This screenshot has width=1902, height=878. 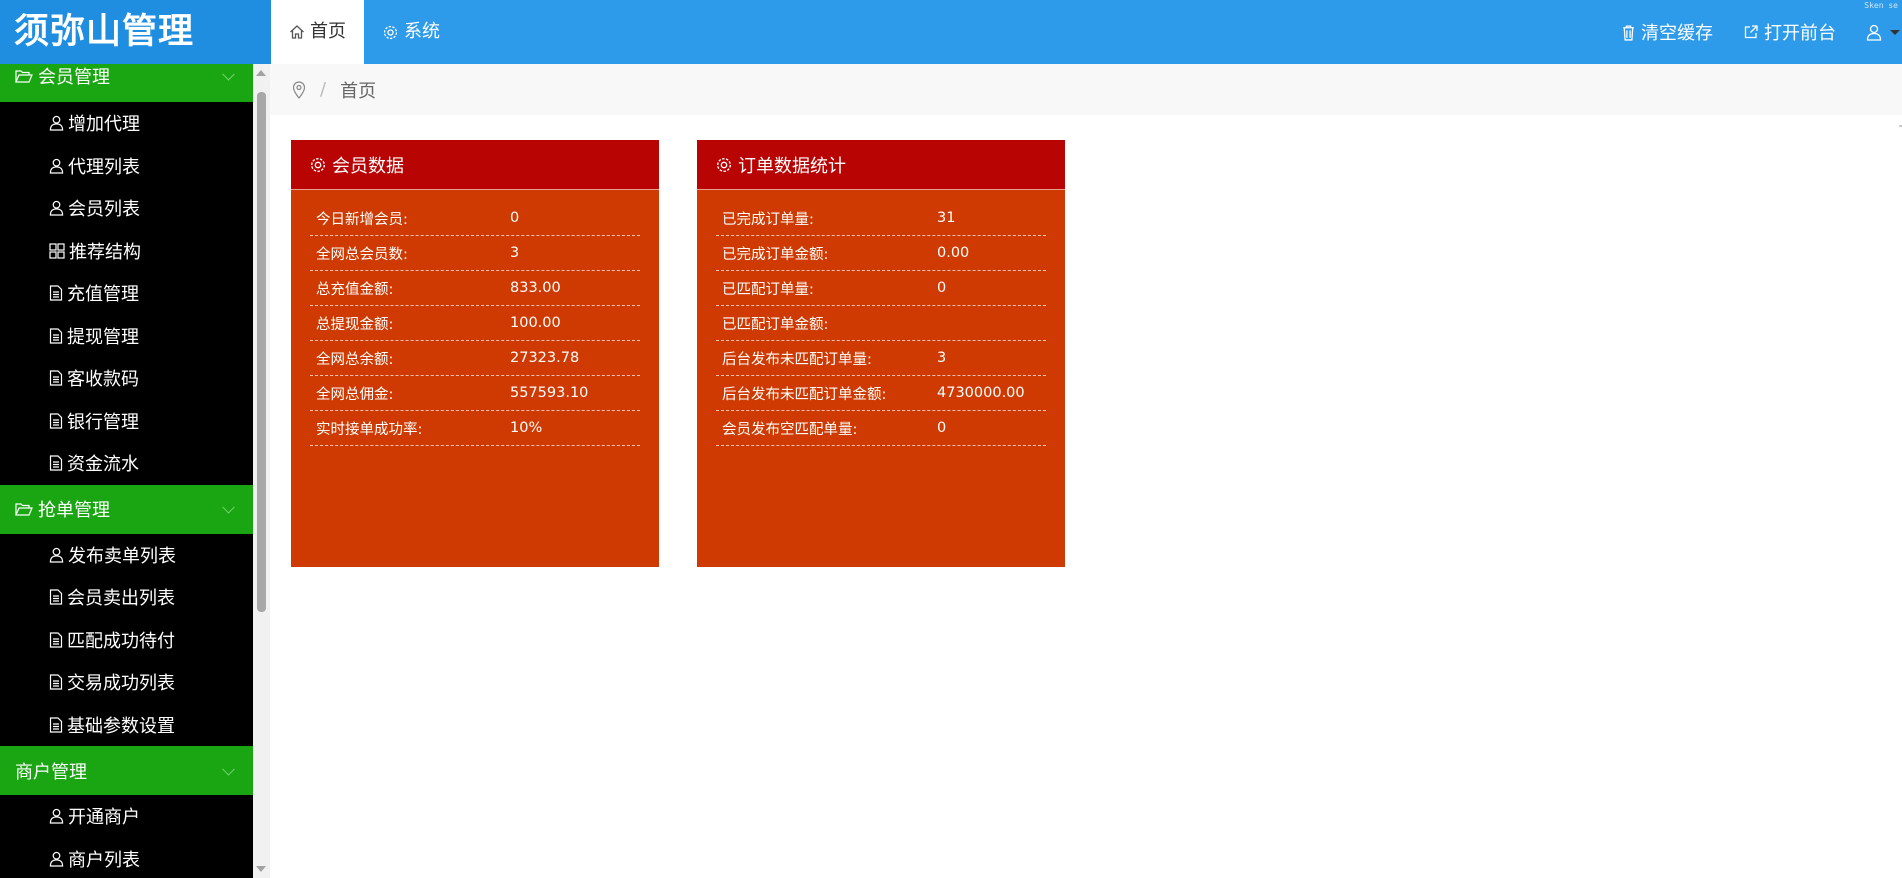 What do you see at coordinates (362, 254) in the screenshot?
I see `stat-label: 全网总会员数:` at bounding box center [362, 254].